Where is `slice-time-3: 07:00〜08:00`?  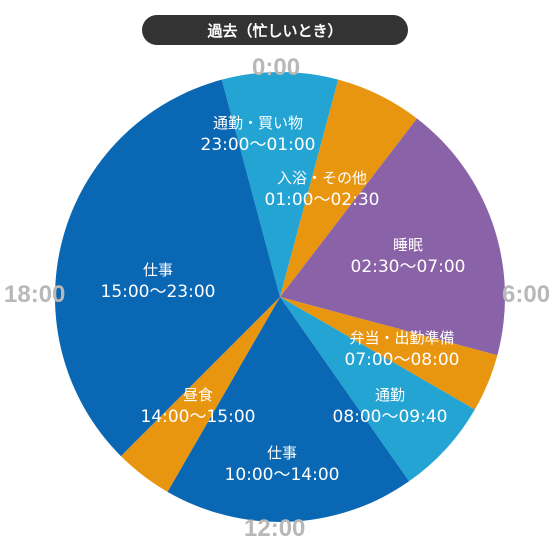
slice-time-3: 07:00〜08:00 is located at coordinates (402, 360).